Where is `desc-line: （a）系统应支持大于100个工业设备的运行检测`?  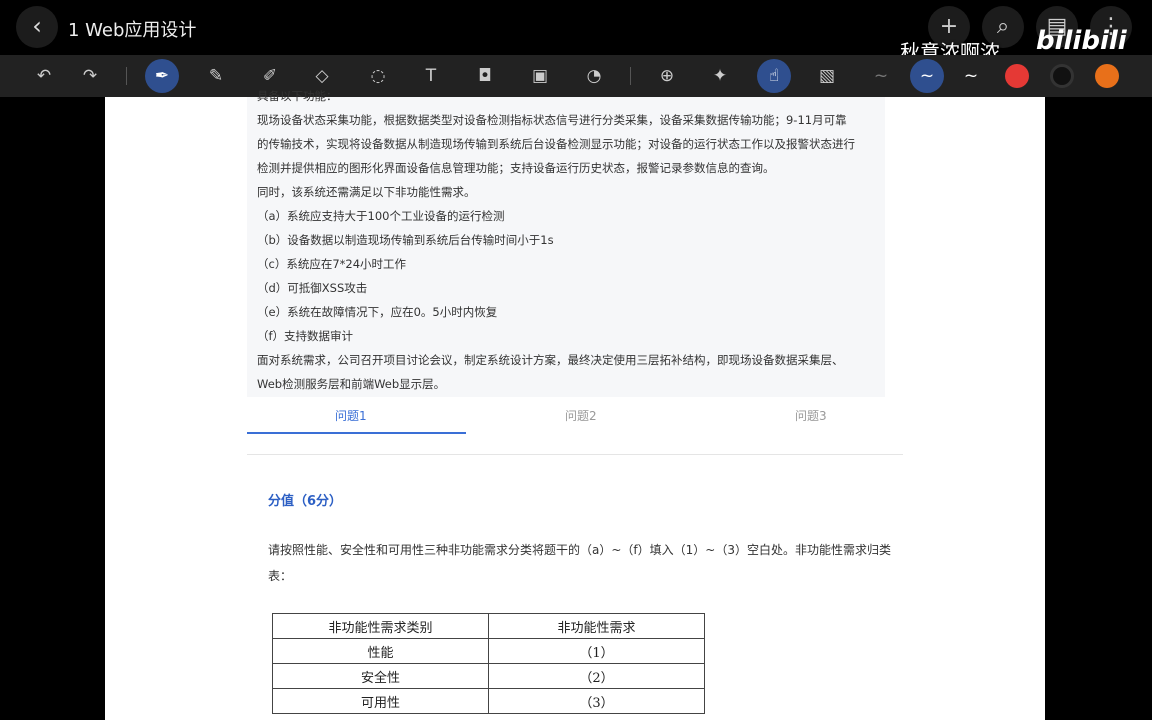
desc-line: （a）系统应支持大于100个工业设备的运行检测 is located at coordinates (381, 216).